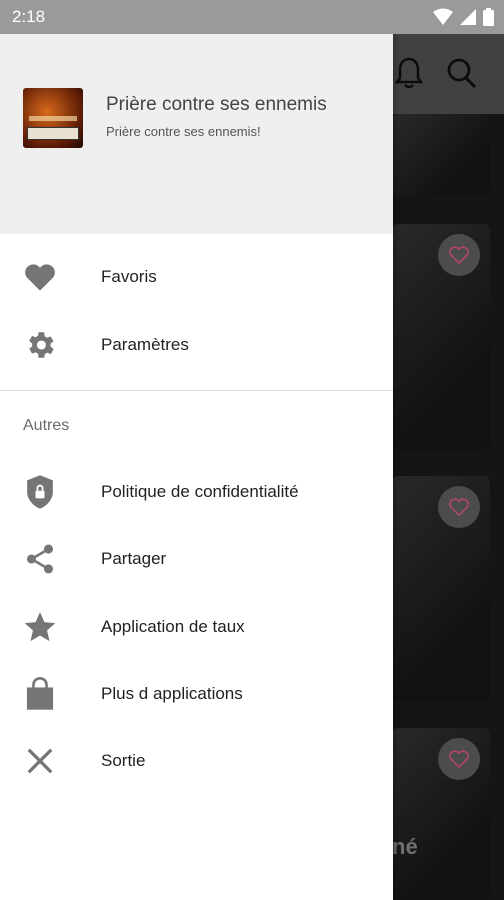  Describe the element at coordinates (53, 118) in the screenshot. I see `app-logo` at that location.